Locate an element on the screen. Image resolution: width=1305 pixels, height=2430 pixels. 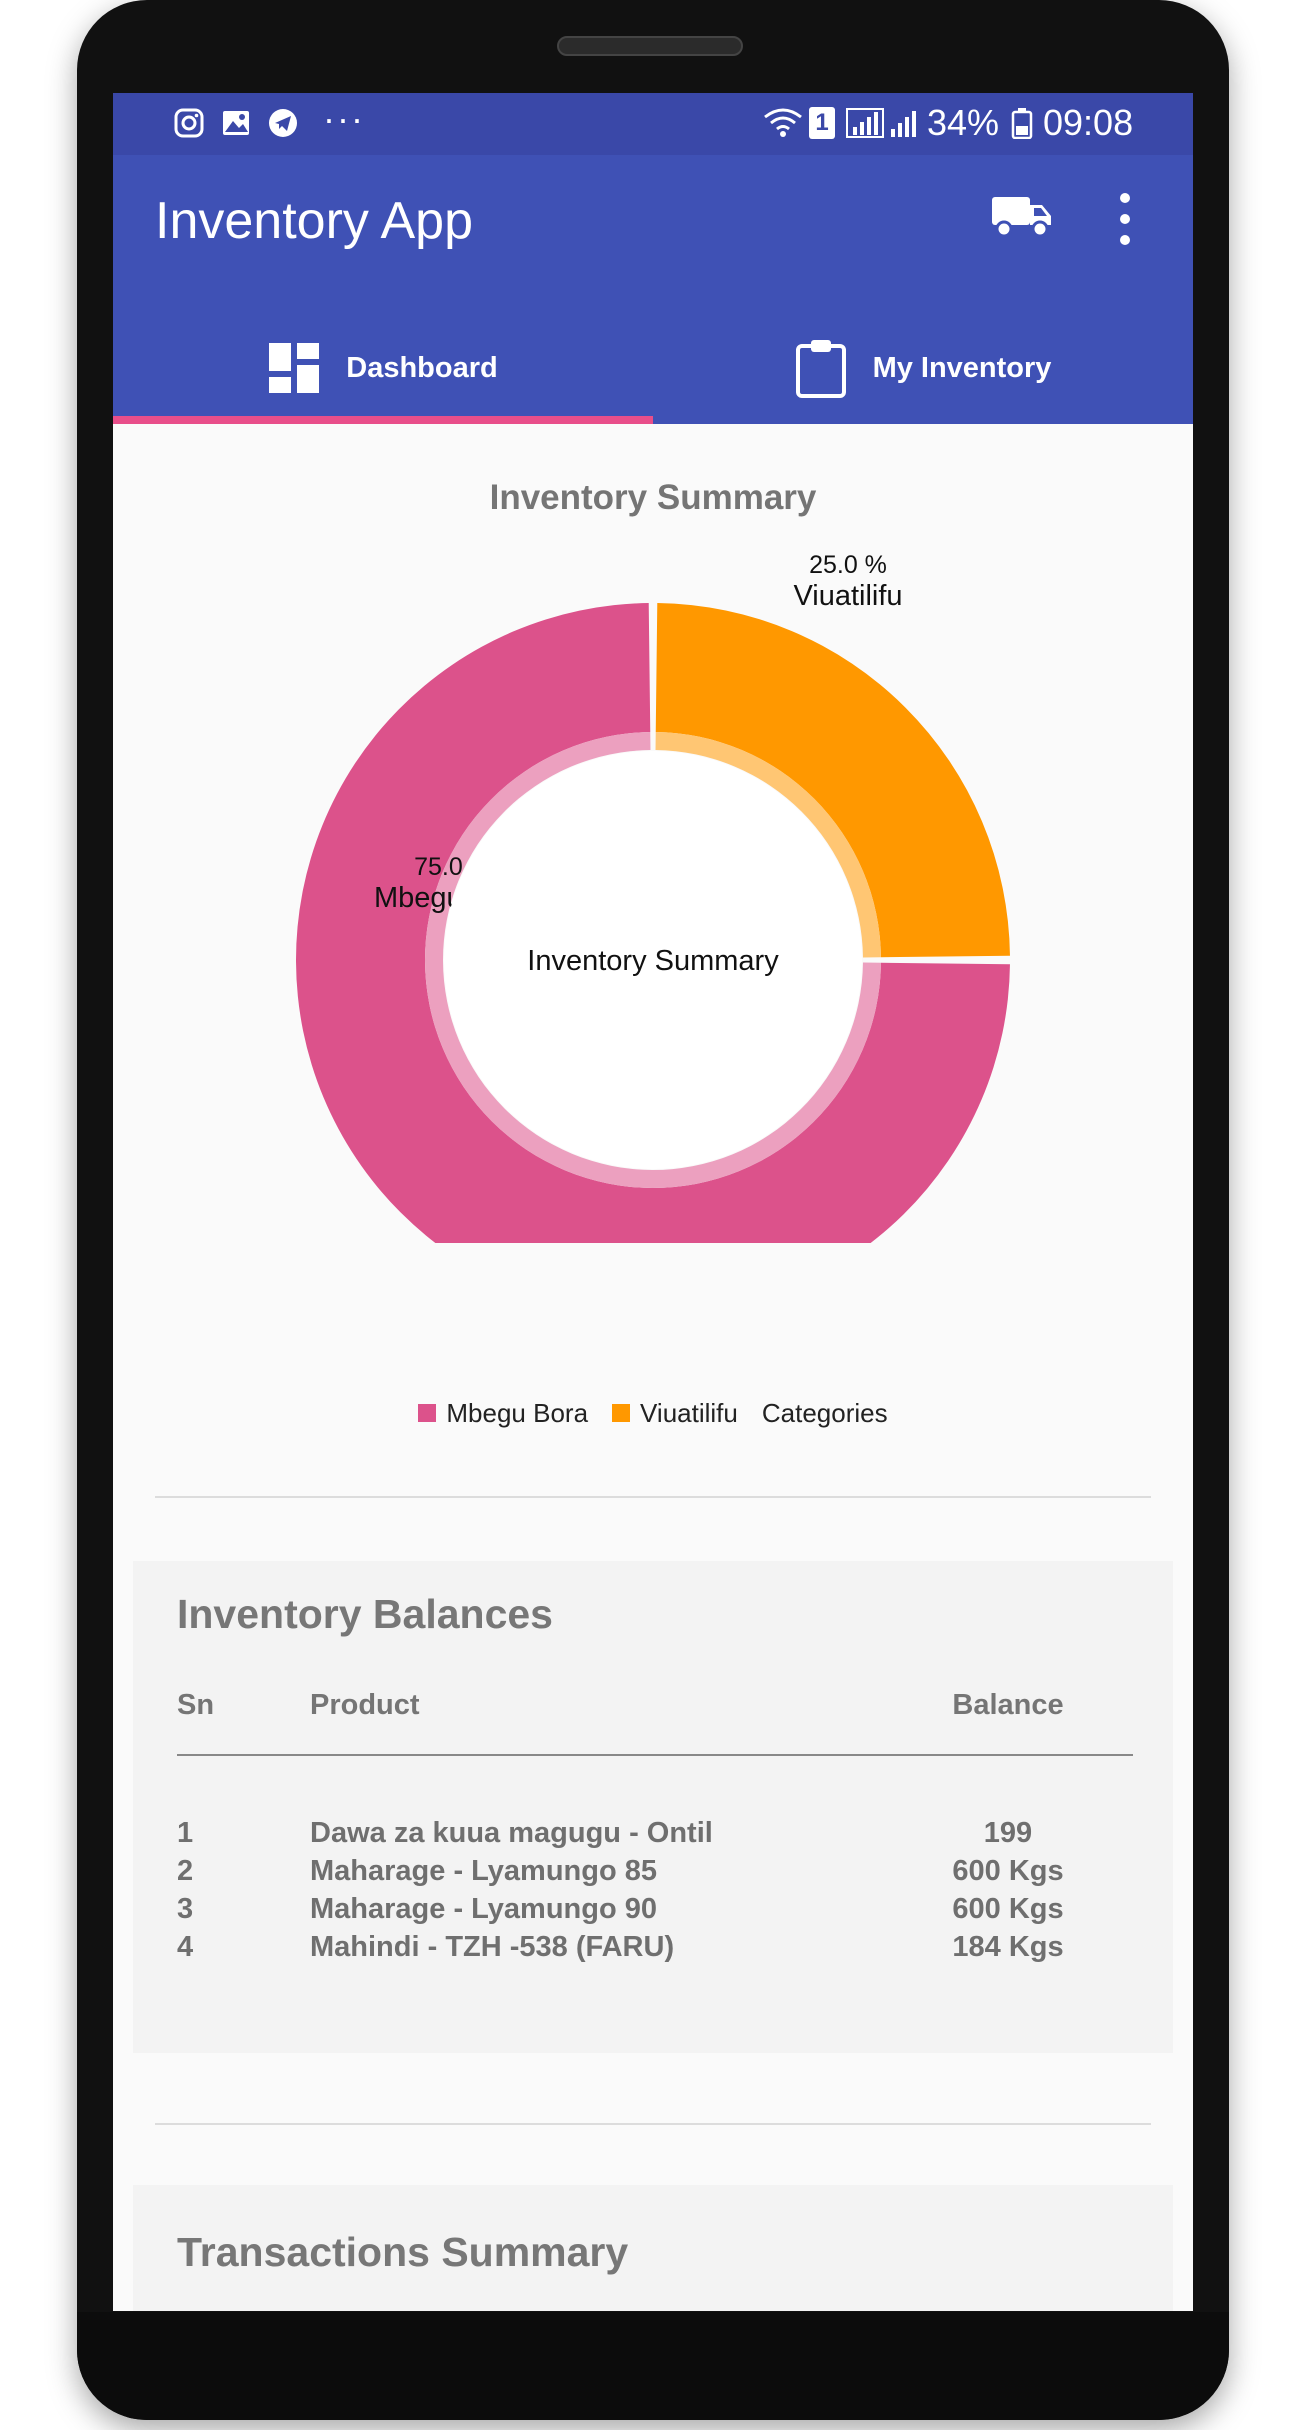
cell-product: Maharage - Lyamungo 85 is located at coordinates (484, 1871).